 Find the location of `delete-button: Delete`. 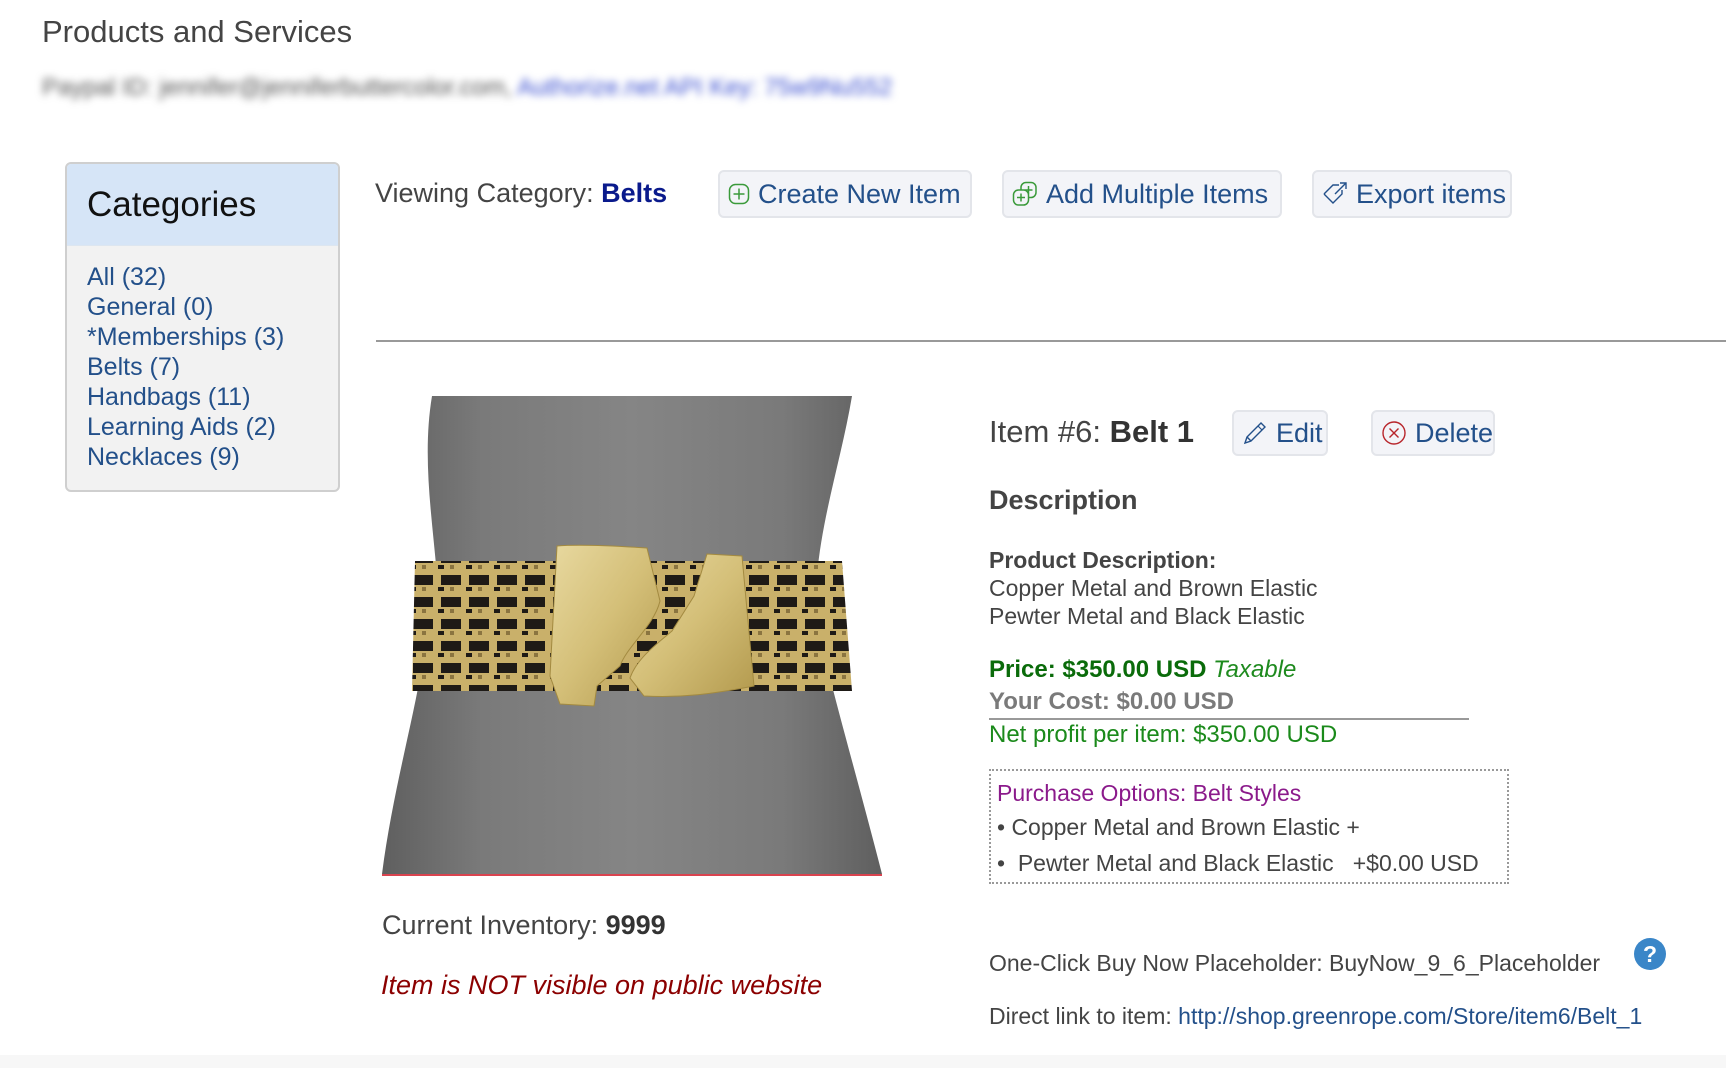

delete-button: Delete is located at coordinates (1433, 433).